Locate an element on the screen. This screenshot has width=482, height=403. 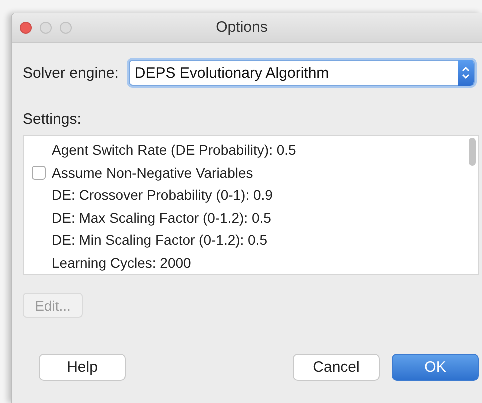
dialog-button: Cancel is located at coordinates (336, 367).